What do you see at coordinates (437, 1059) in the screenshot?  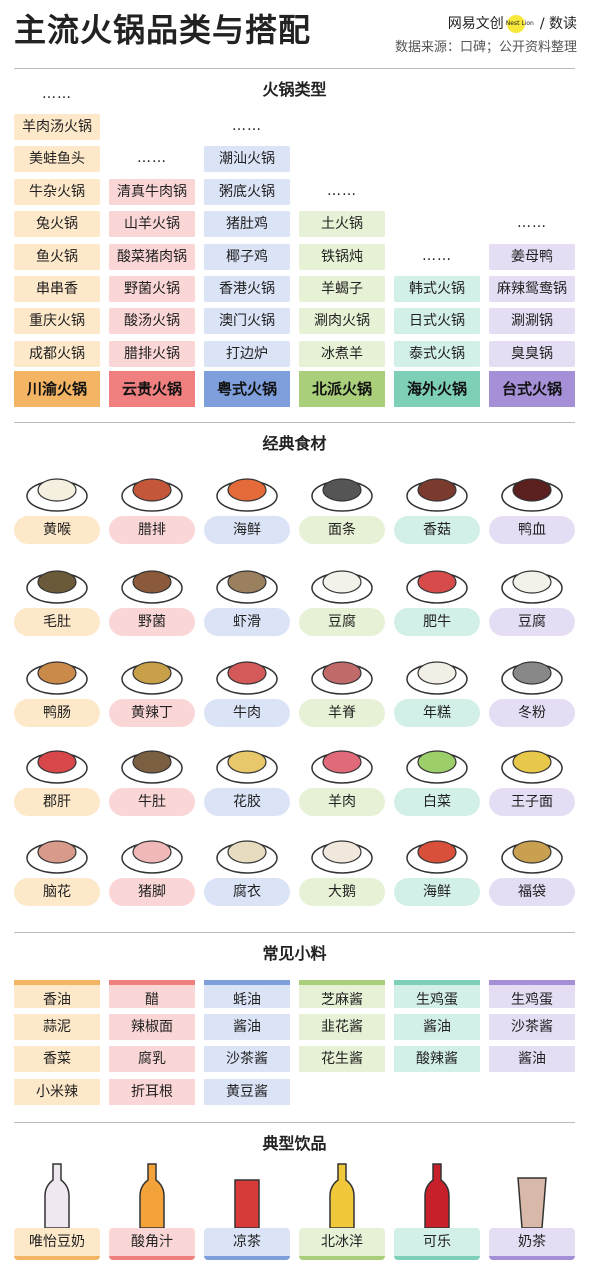 I see `condiment-item: 酸辣酱` at bounding box center [437, 1059].